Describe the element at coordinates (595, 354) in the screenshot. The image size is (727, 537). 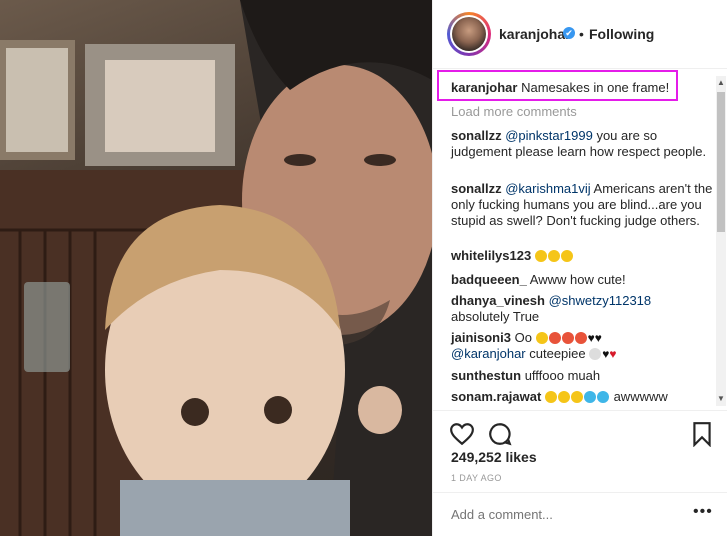
I see `bunny-emoji-icon` at that location.